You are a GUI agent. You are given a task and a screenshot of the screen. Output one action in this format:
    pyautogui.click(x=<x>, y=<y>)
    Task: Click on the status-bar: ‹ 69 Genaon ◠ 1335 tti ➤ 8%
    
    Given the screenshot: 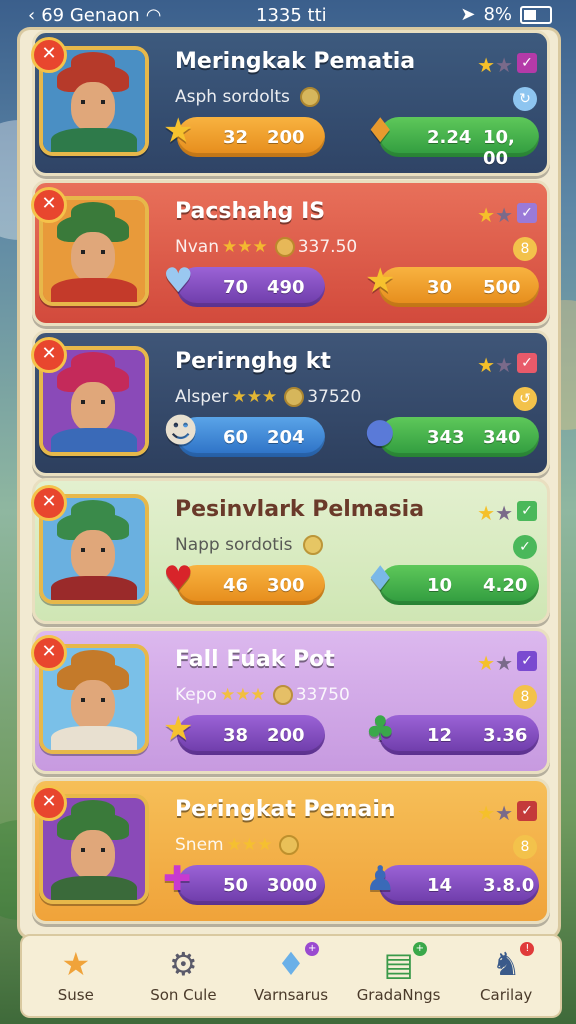 What is the action you would take?
    pyautogui.click(x=288, y=16)
    